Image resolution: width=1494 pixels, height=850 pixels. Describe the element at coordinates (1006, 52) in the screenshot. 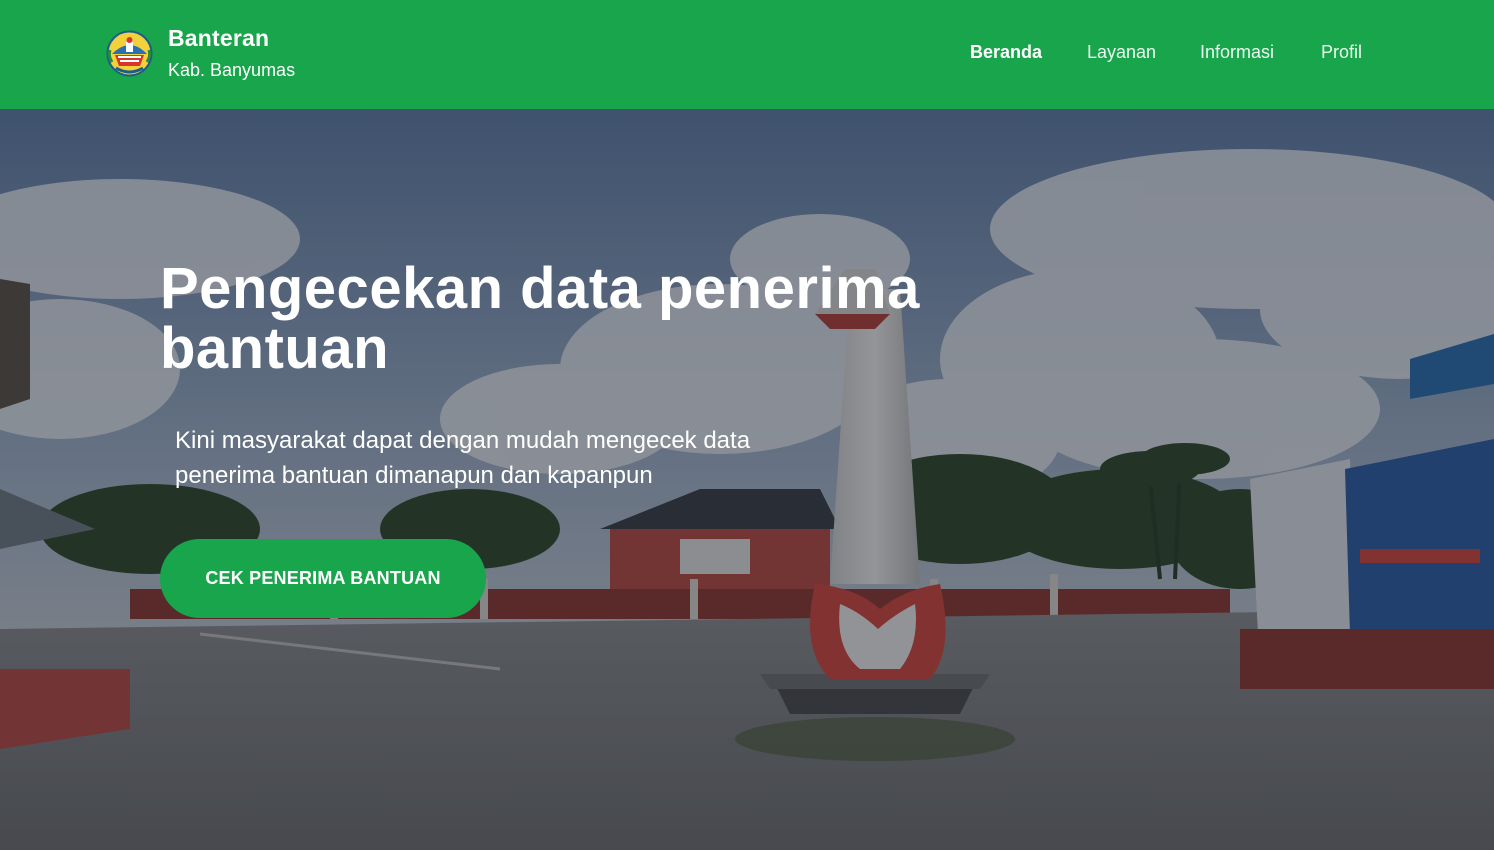

I see `nav-item-beranda: Beranda` at that location.